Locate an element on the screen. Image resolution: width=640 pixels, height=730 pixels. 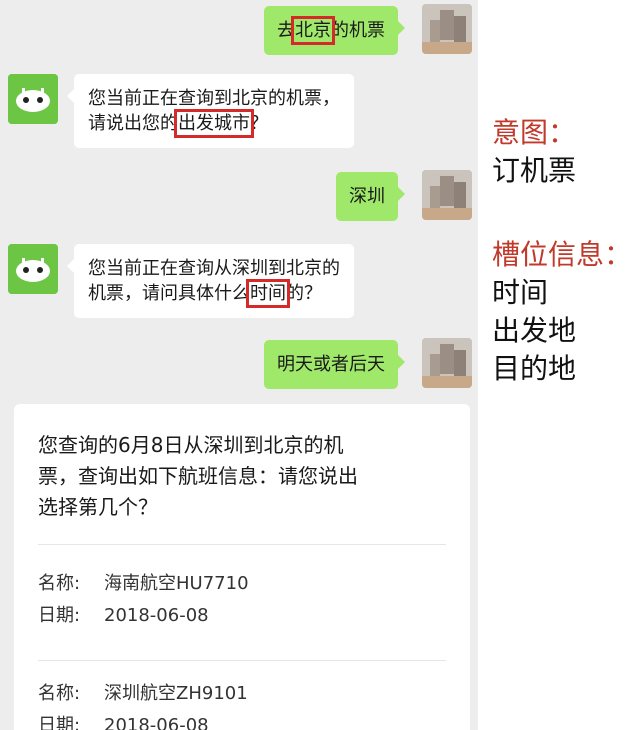
result-message-line: 票，查询出如下航班信息：请您说出 is located at coordinates (198, 476).